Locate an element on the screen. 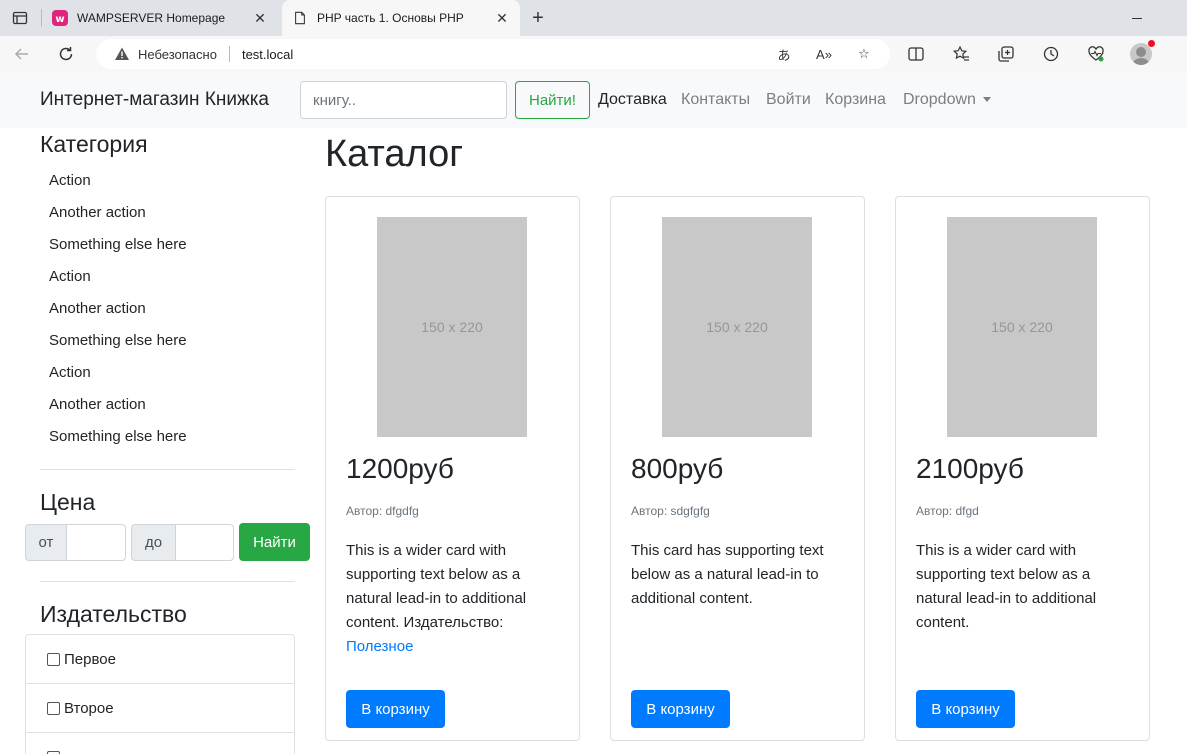  address-divider is located at coordinates (229, 54).